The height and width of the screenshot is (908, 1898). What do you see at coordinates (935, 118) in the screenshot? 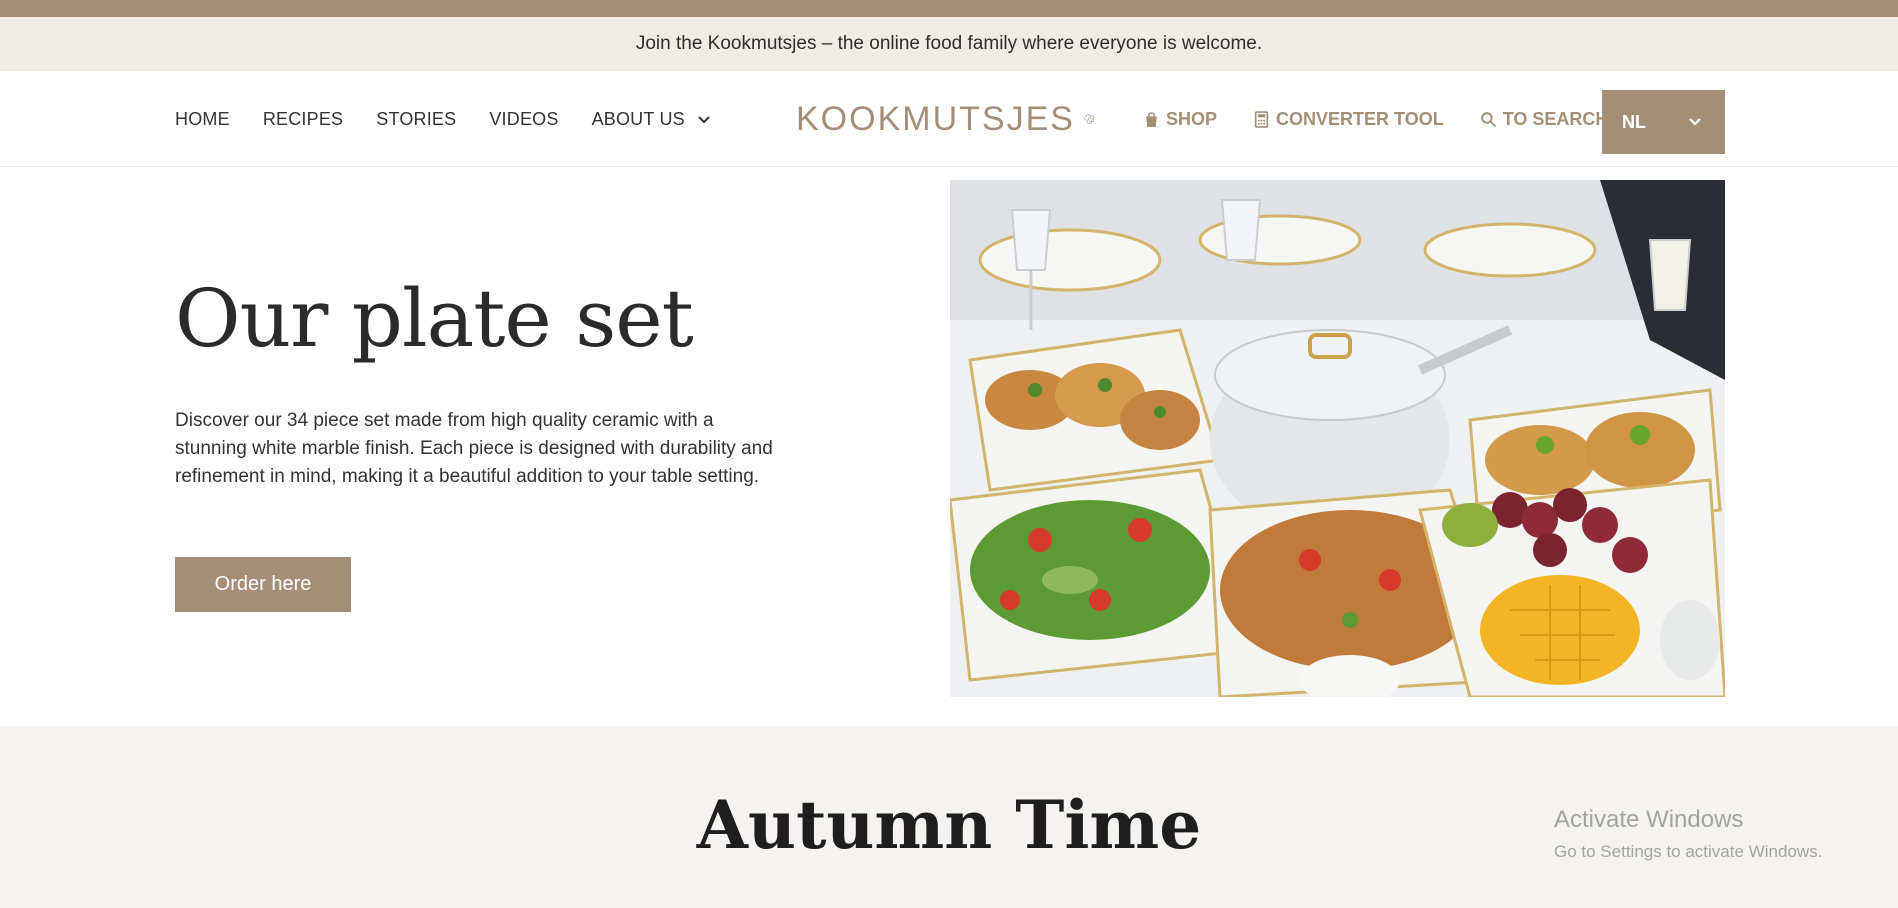
I see `logo-text: KOOKMUTSJES` at bounding box center [935, 118].